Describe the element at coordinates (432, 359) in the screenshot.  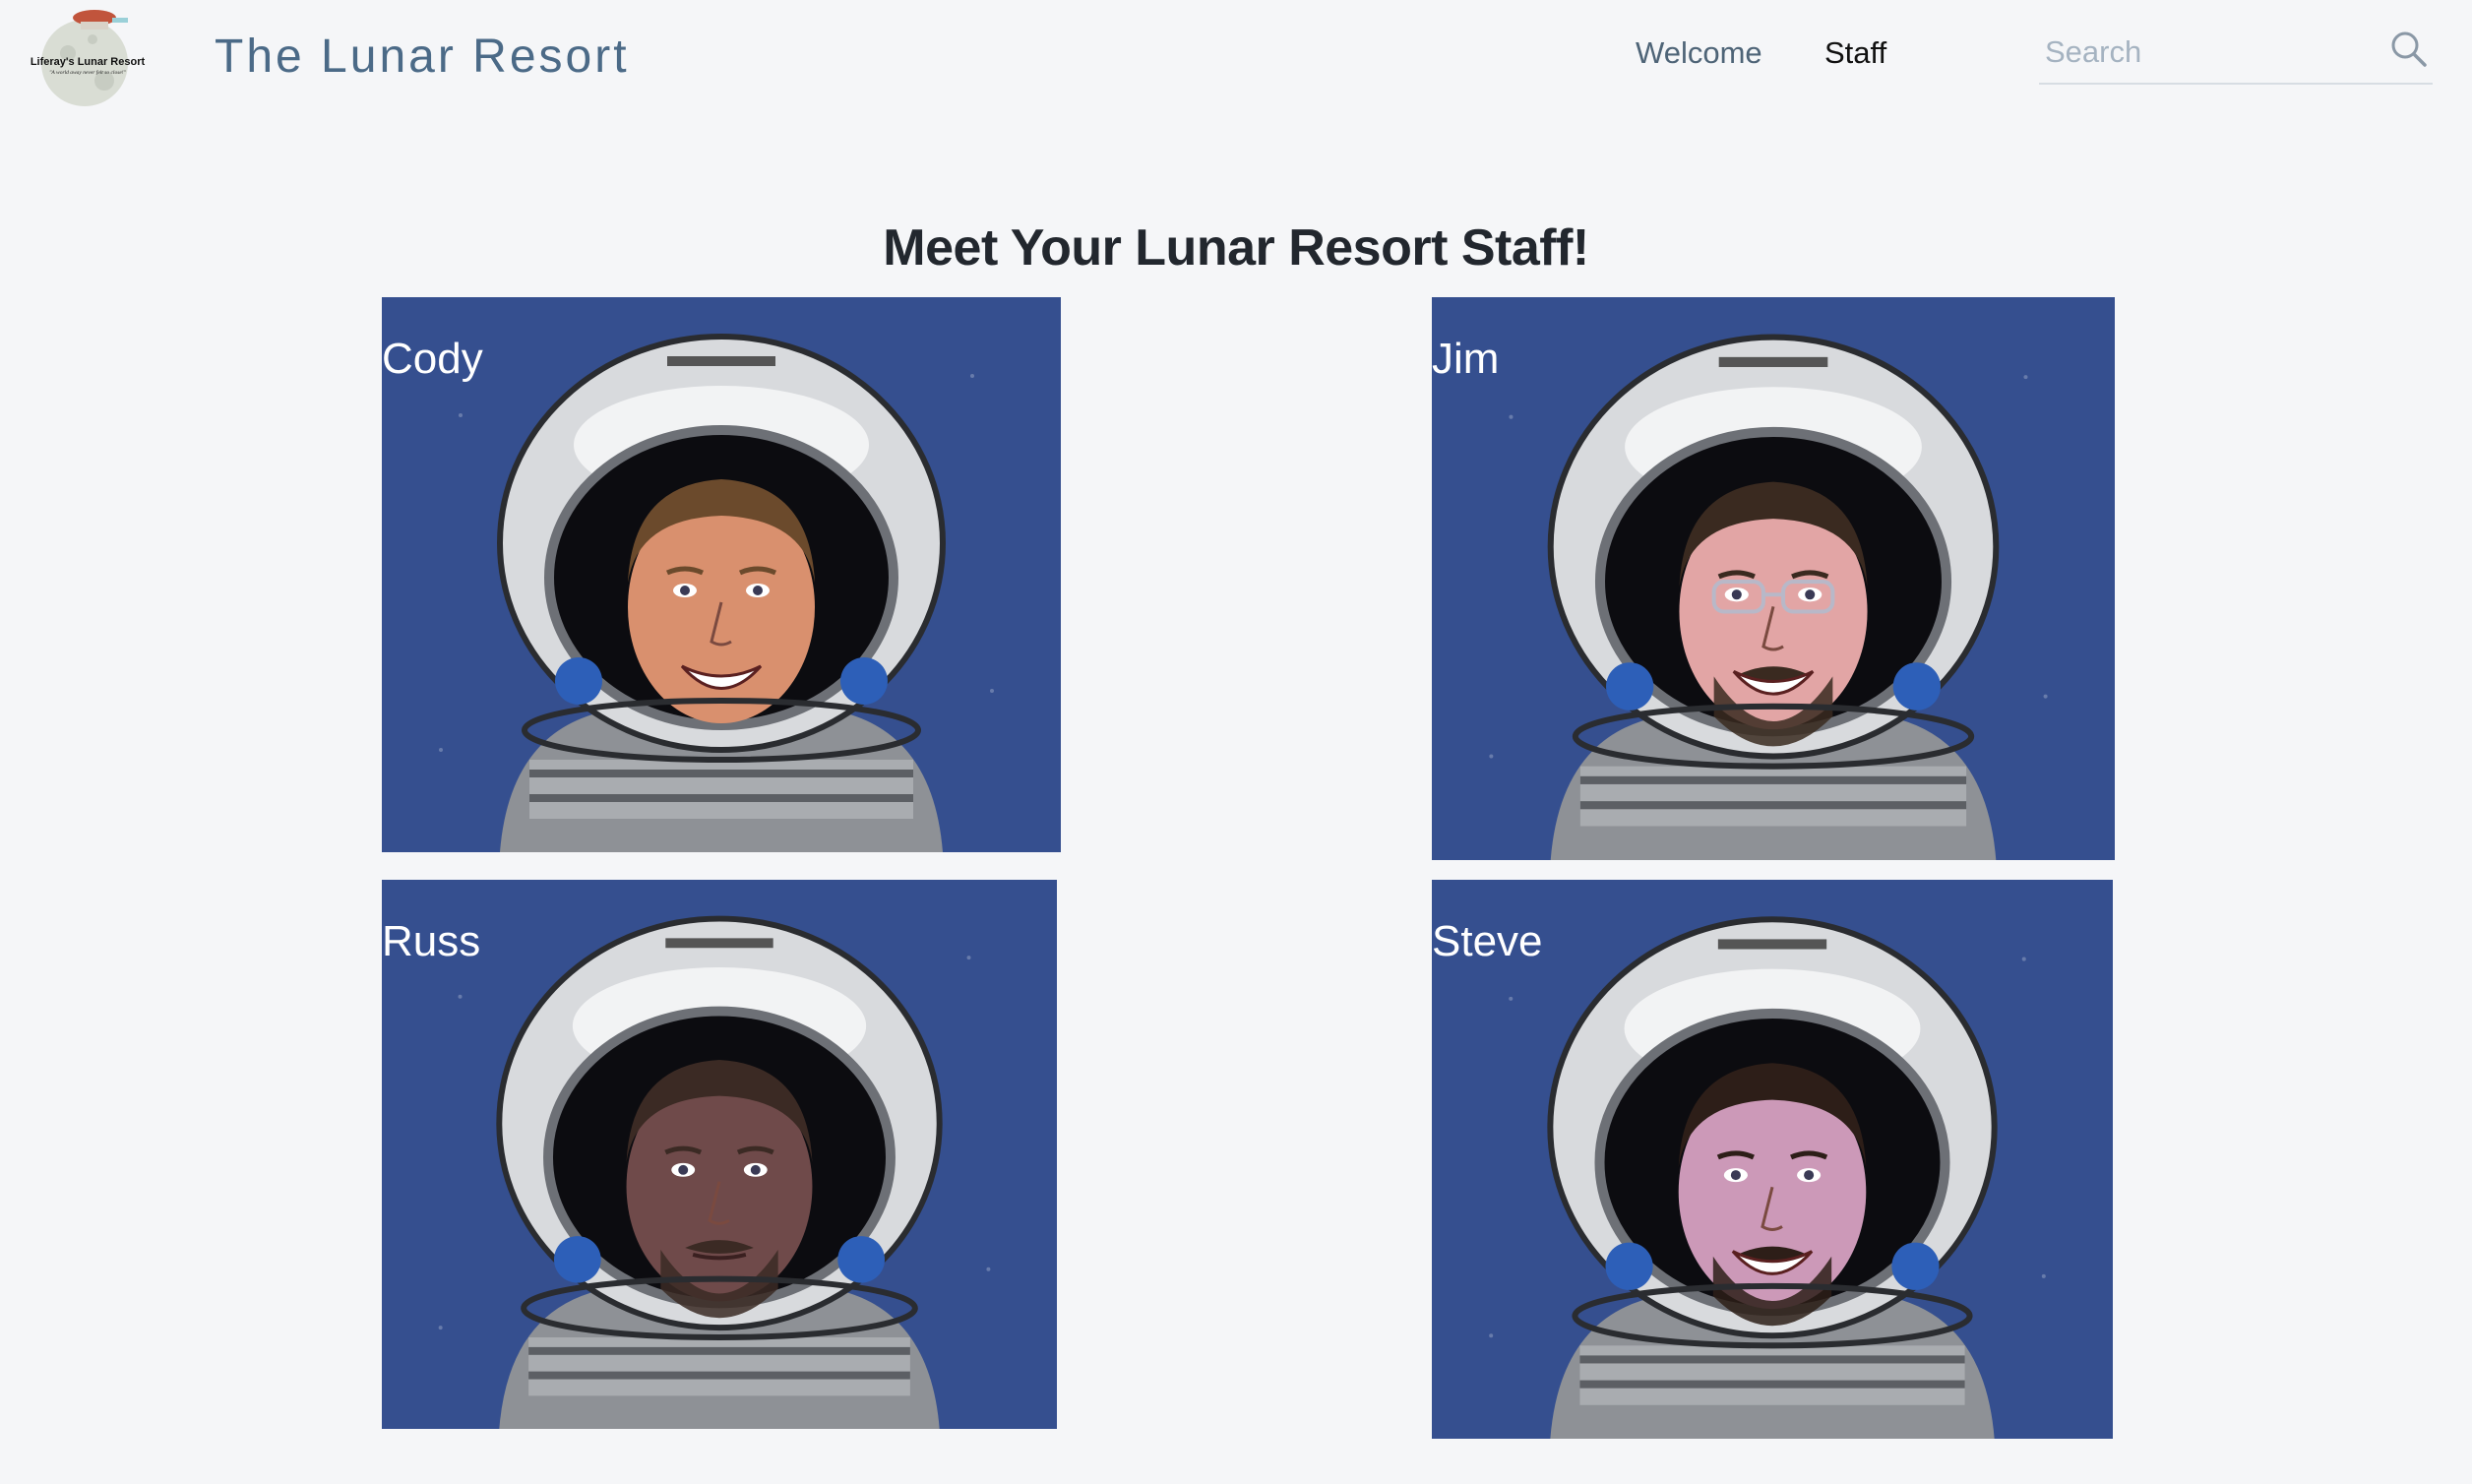
I see `staff-name: Cody` at that location.